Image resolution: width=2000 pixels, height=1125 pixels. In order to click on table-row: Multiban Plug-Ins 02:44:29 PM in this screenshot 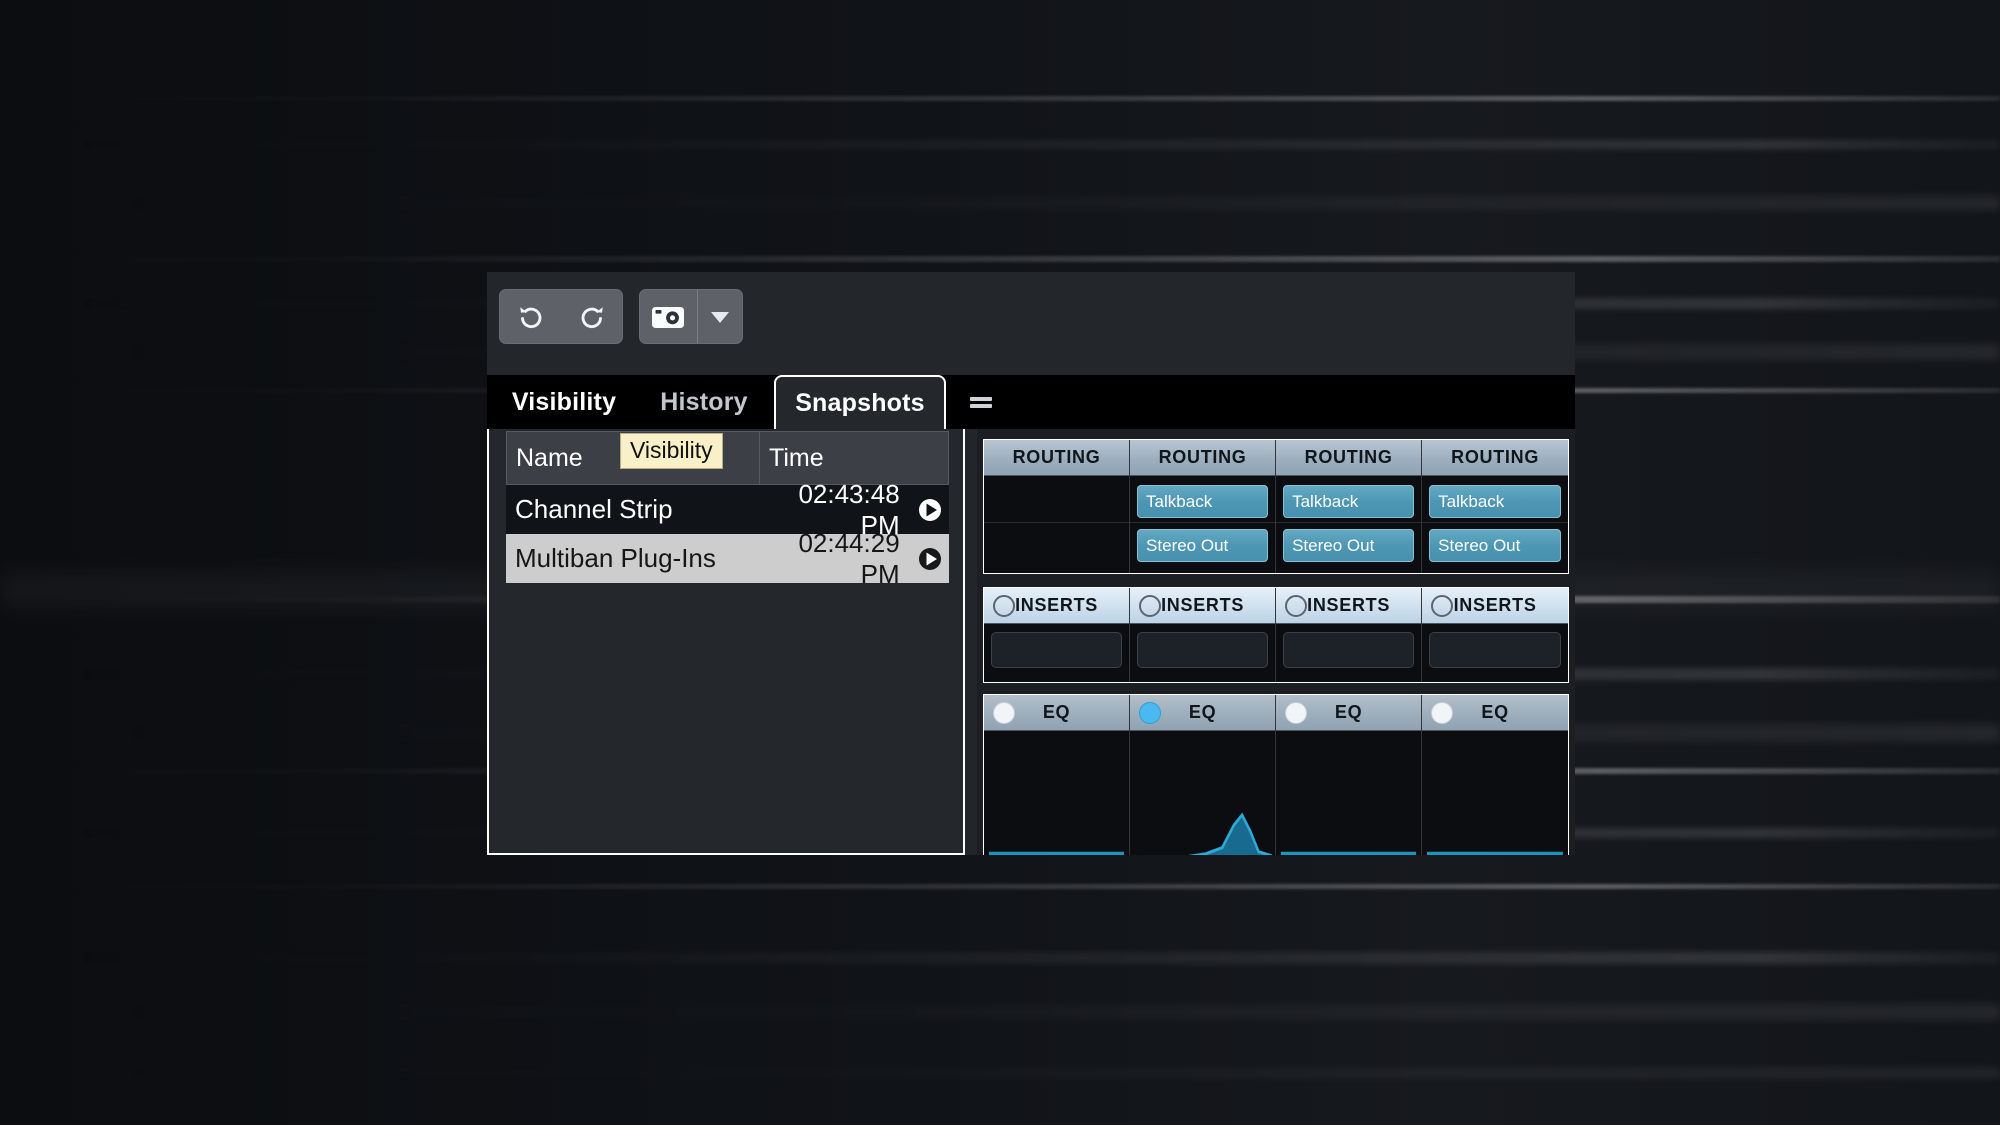, I will do `click(727, 558)`.